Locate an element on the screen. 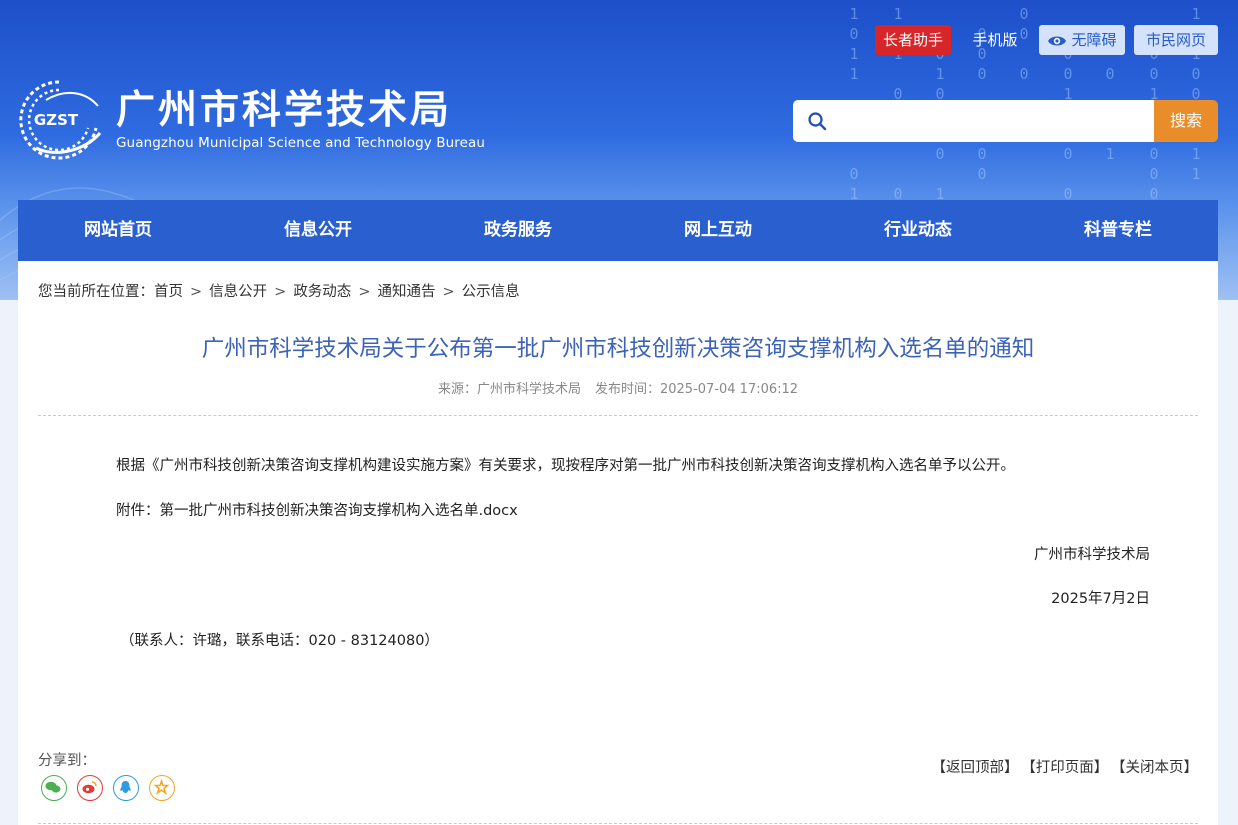 Image resolution: width=1238 pixels, height=825 pixels. breadcrumb-item-home: 首页 is located at coordinates (168, 292).